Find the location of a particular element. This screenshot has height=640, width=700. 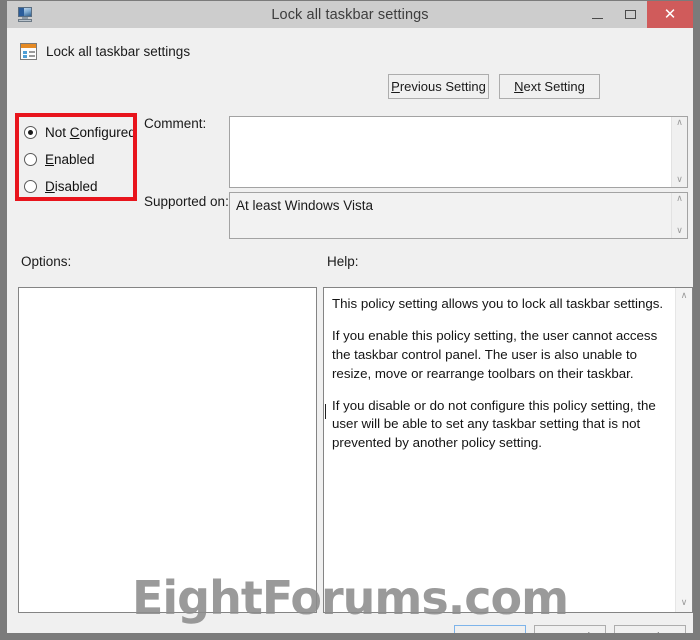

previous-setting-button: Previous Setting is located at coordinates (438, 86).